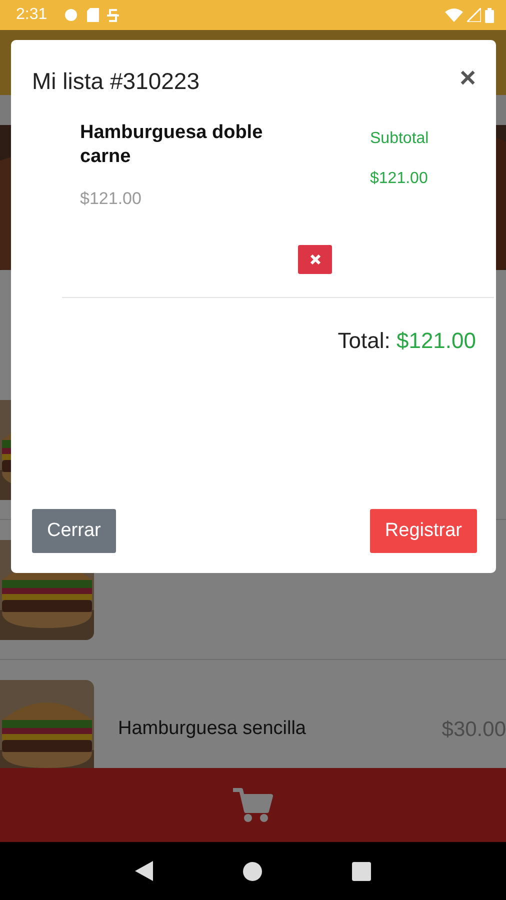  Describe the element at coordinates (144, 871) in the screenshot. I see `back-icon` at that location.